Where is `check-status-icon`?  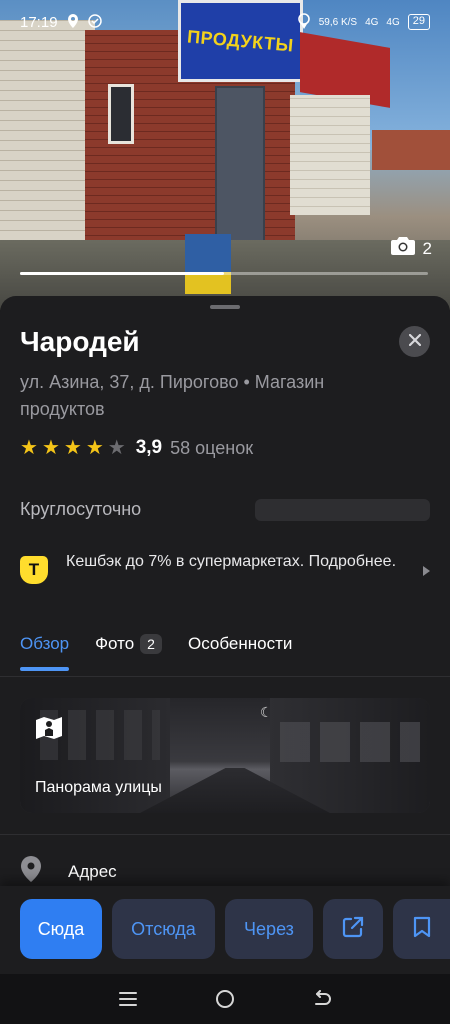 check-status-icon is located at coordinates (94, 22).